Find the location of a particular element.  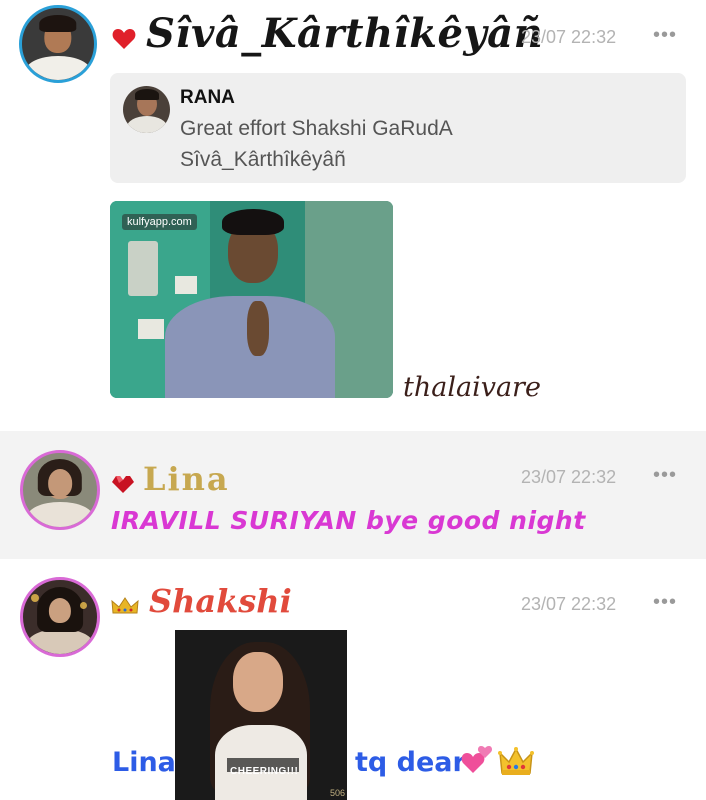

heart-icon is located at coordinates (124, 39).